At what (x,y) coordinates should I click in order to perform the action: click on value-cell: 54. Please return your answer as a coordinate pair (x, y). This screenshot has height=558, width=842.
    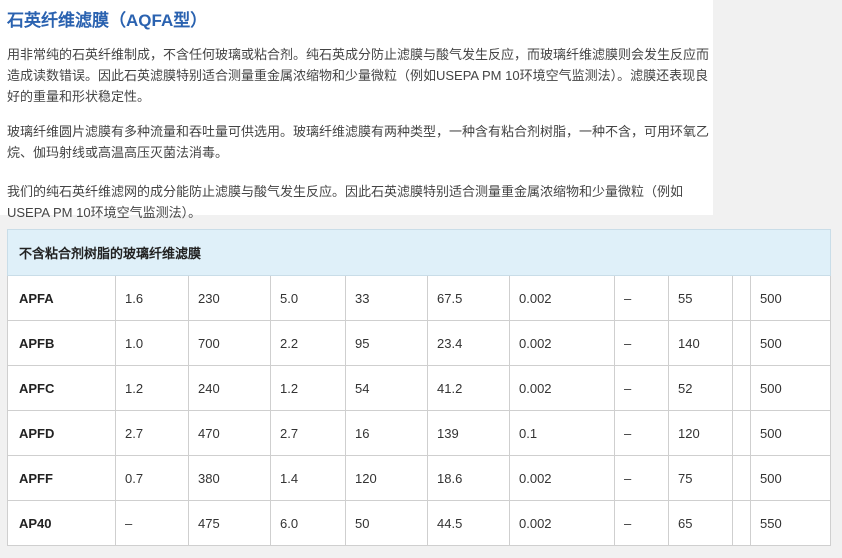
    Looking at the image, I should click on (386, 388).